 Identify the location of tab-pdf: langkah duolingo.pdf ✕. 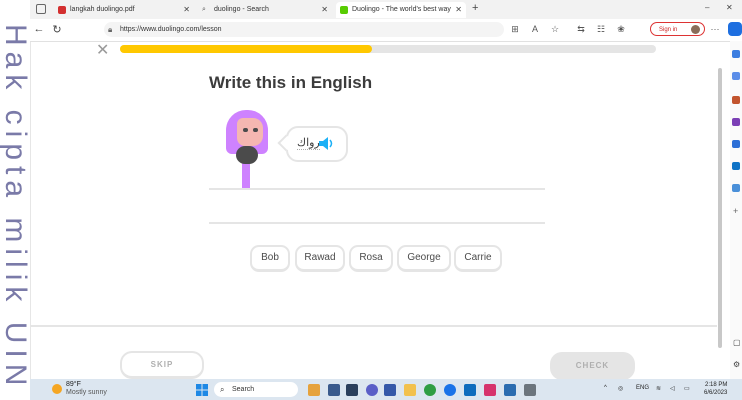
(124, 10).